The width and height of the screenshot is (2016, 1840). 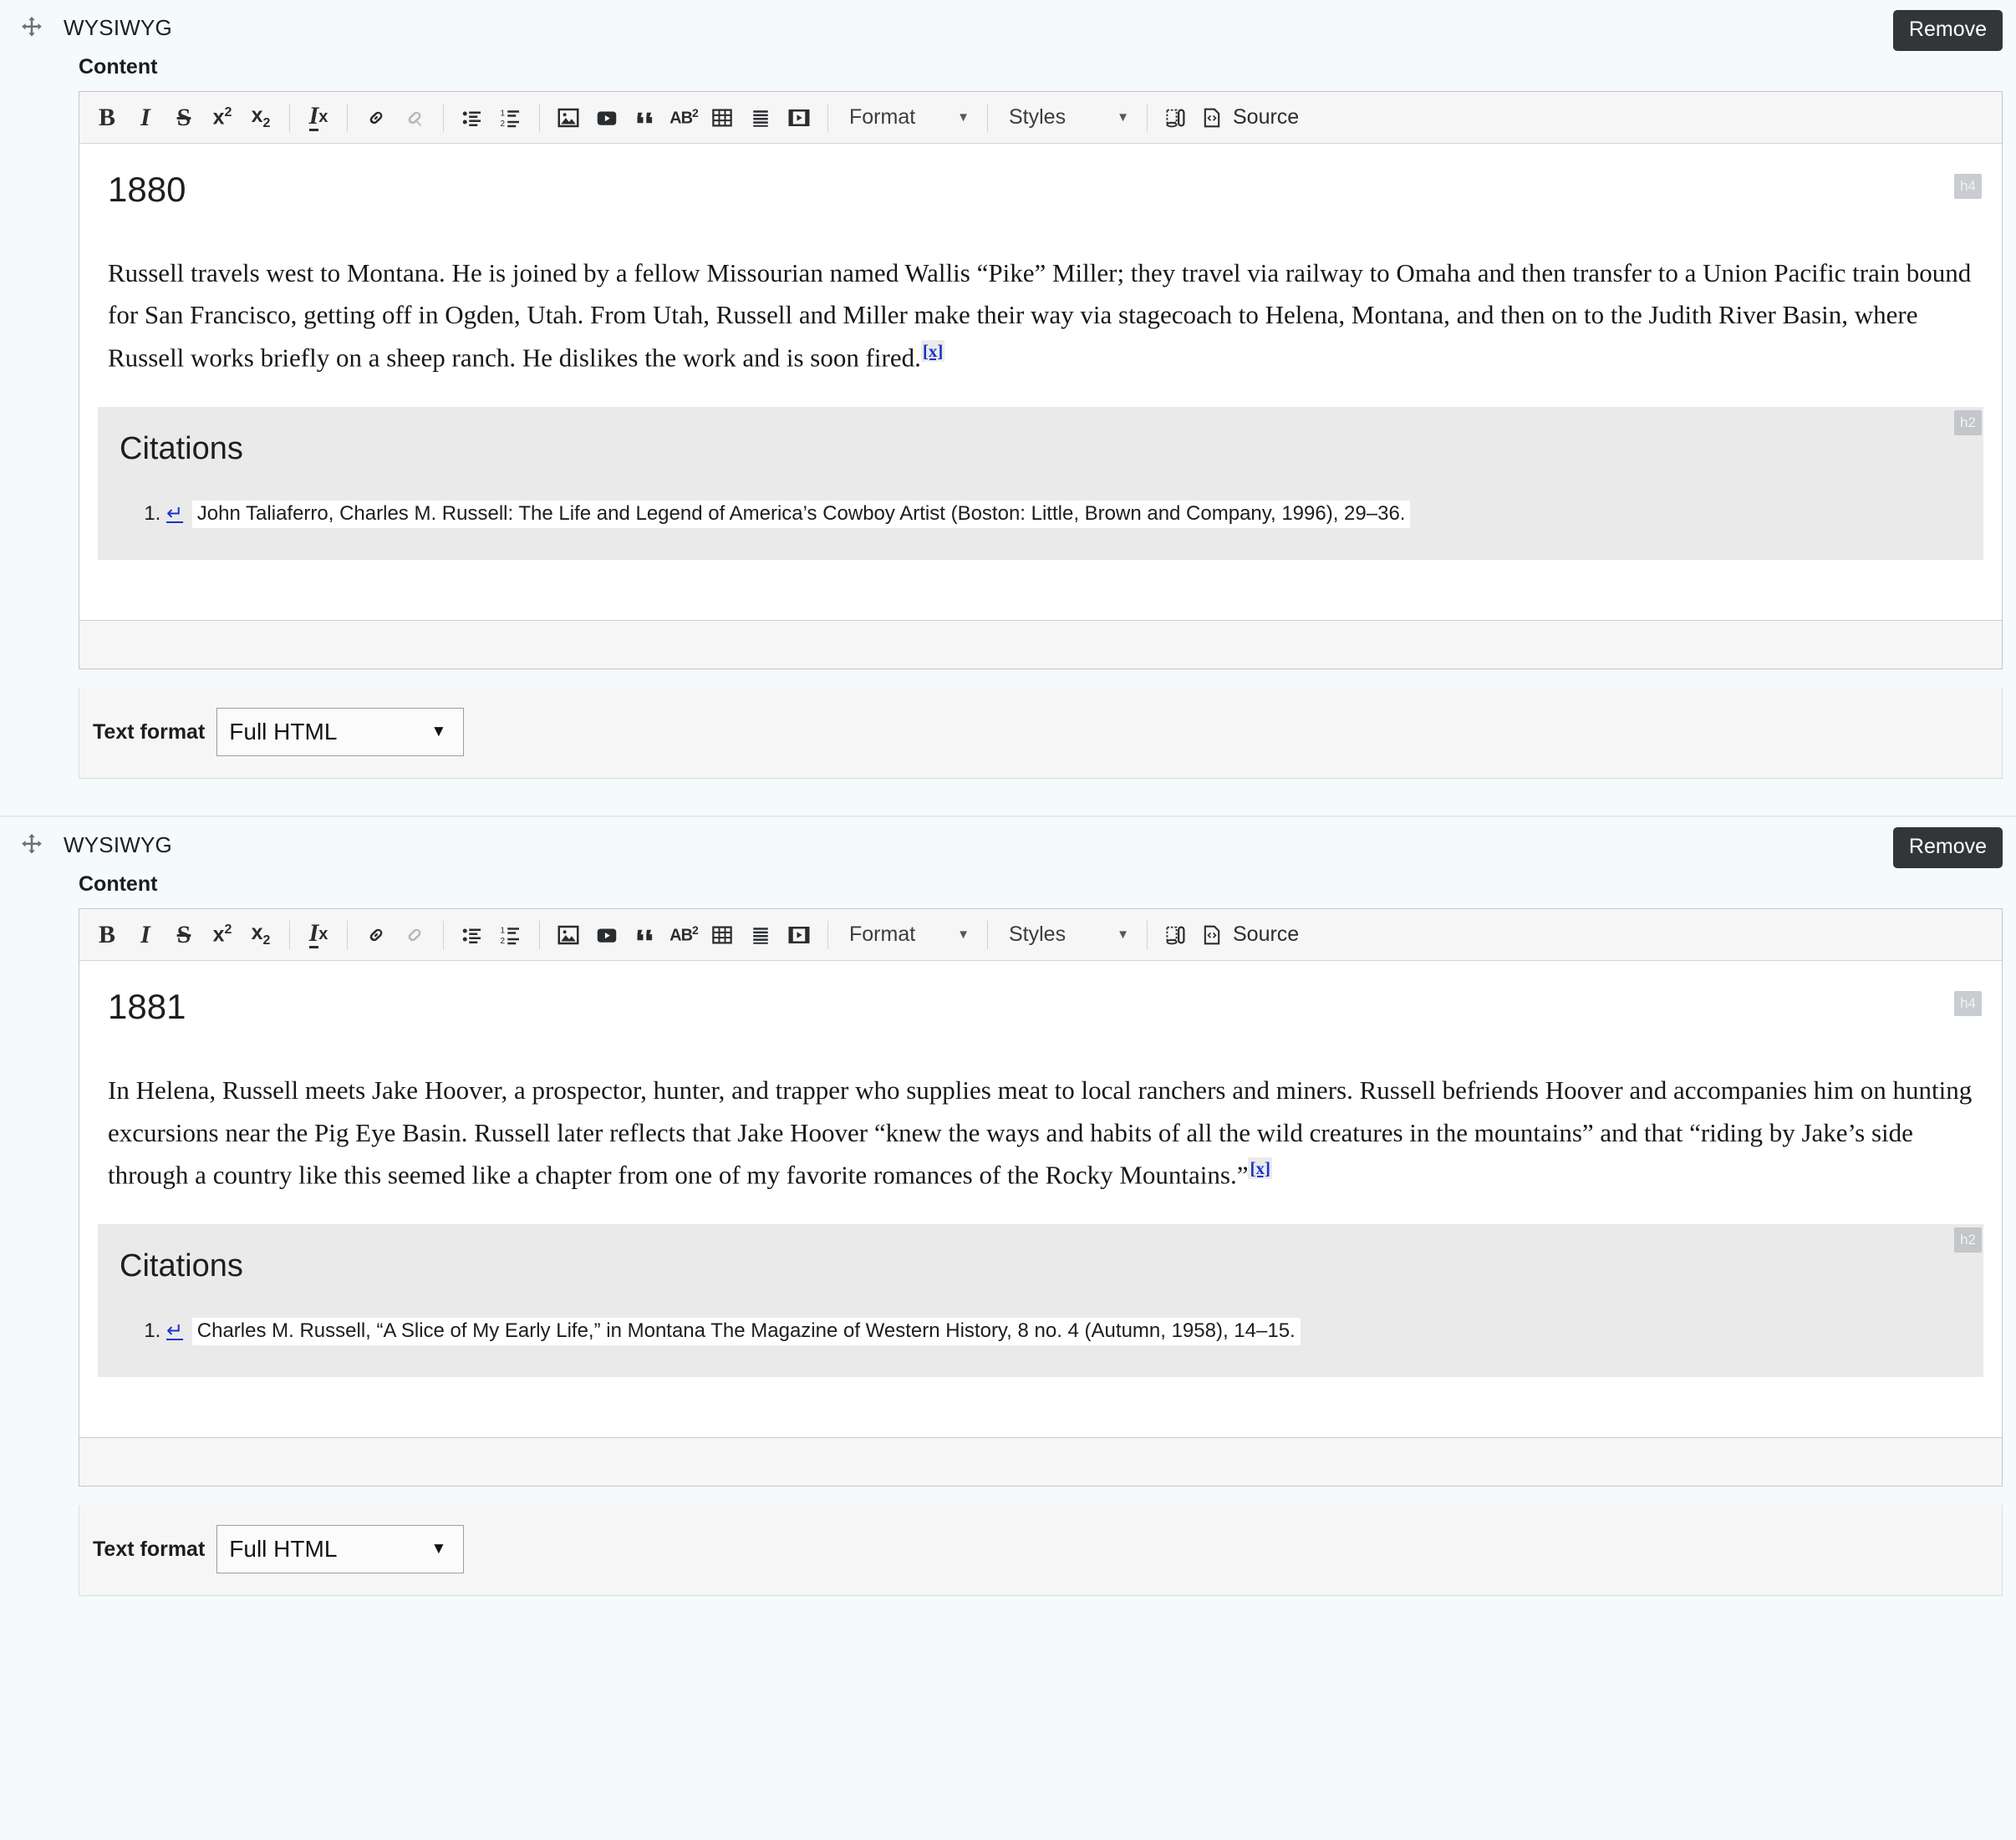 I want to click on row-label: WYSIWYG, so click(x=118, y=844).